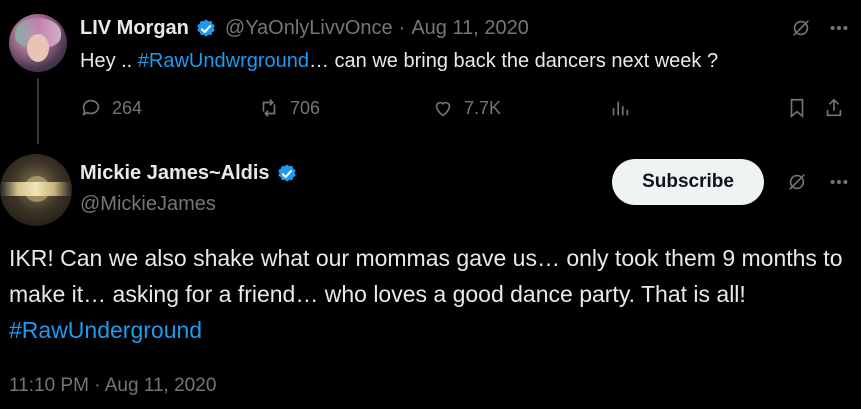 The height and width of the screenshot is (409, 861). What do you see at coordinates (134, 28) in the screenshot?
I see `author-name: LIV Morgan` at bounding box center [134, 28].